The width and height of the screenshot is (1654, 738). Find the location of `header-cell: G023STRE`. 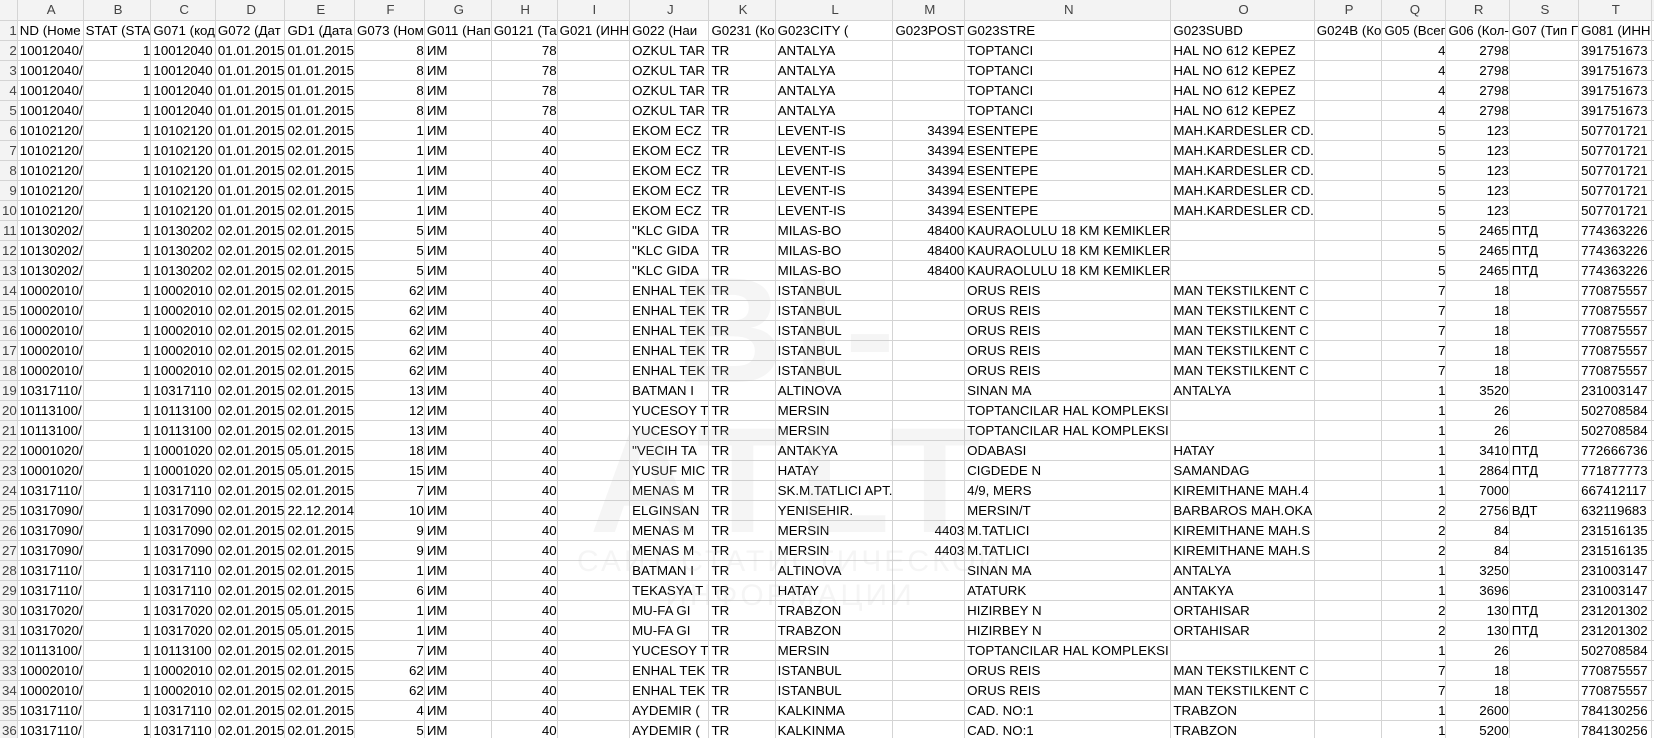

header-cell: G023STRE is located at coordinates (1068, 30).